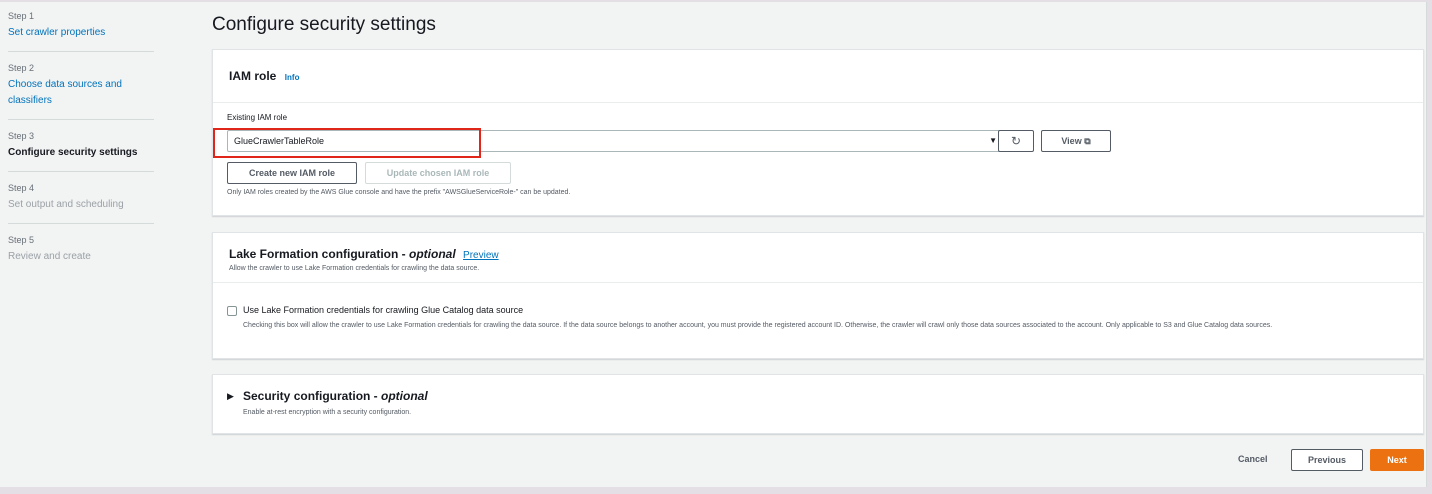  What do you see at coordinates (438, 173) in the screenshot?
I see `update-iam-role-button: Update chosen IAM role` at bounding box center [438, 173].